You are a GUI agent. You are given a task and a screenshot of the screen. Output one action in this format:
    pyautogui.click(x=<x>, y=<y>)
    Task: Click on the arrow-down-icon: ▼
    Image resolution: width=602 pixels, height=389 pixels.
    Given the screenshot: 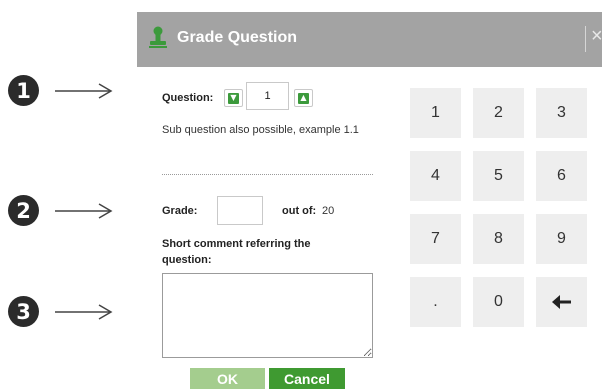 What is the action you would take?
    pyautogui.click(x=233, y=98)
    